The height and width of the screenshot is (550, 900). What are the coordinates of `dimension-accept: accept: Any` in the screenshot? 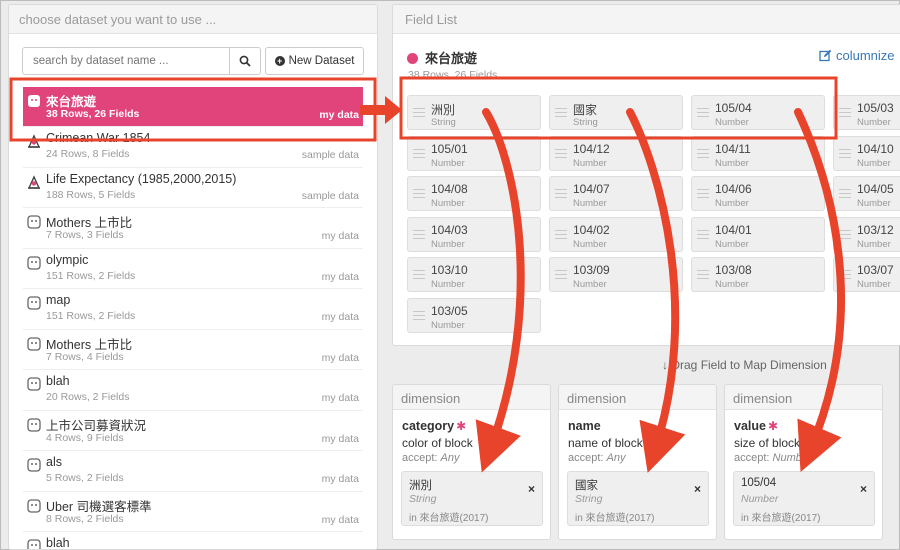 It's located at (431, 458).